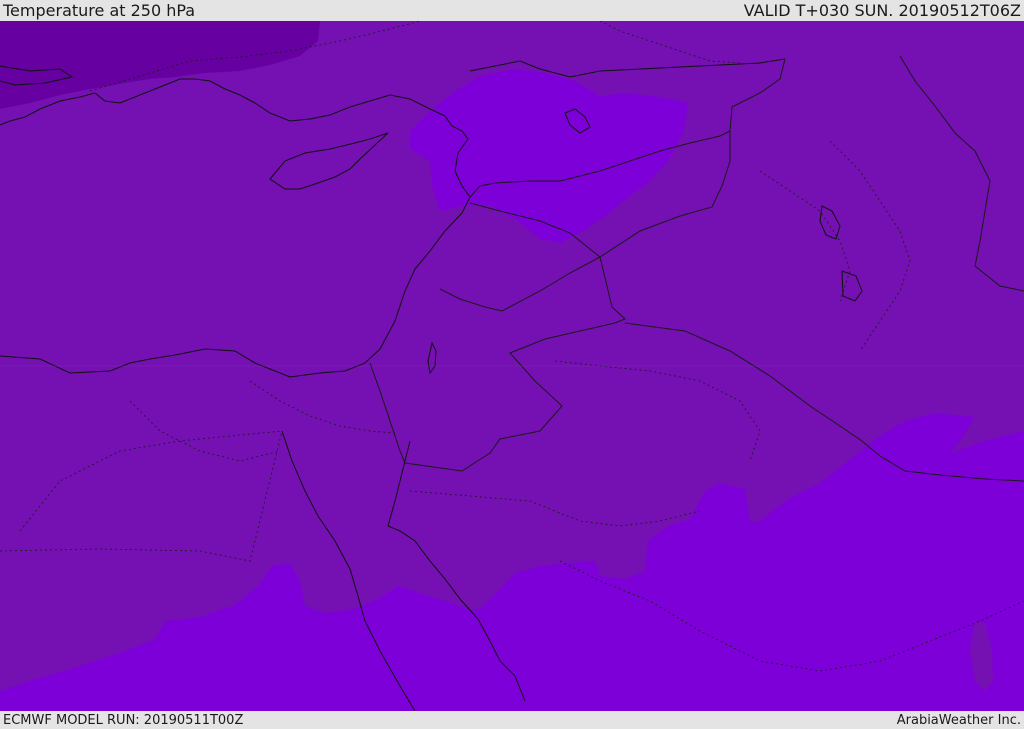 The width and height of the screenshot is (1024, 729). Describe the element at coordinates (958, 720) in the screenshot. I see `credit: ArabiaWeather Inc.` at that location.